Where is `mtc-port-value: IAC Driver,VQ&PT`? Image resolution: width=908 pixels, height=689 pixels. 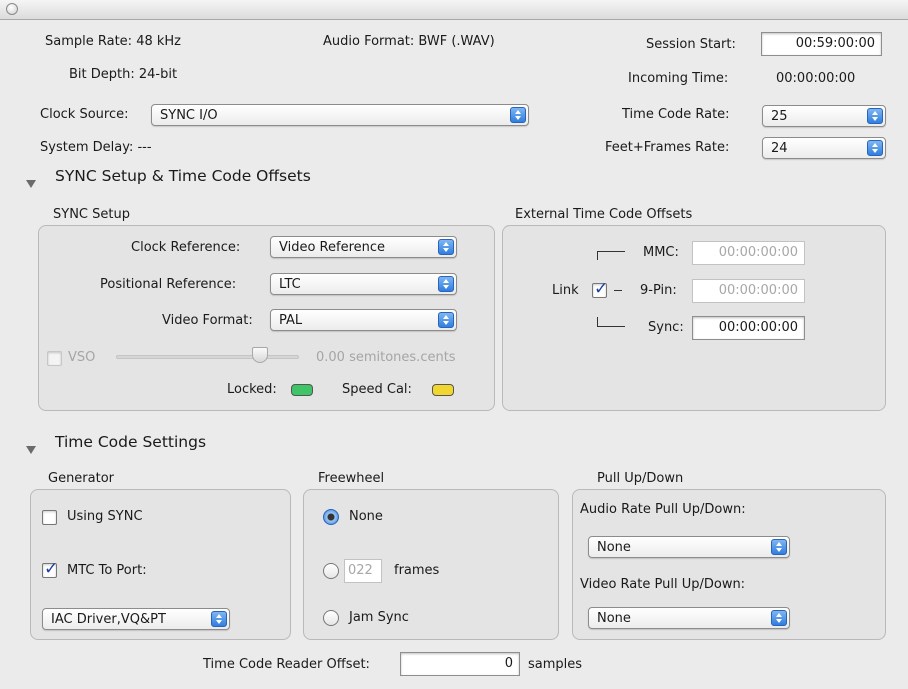
mtc-port-value: IAC Driver,VQ&PT is located at coordinates (108, 619).